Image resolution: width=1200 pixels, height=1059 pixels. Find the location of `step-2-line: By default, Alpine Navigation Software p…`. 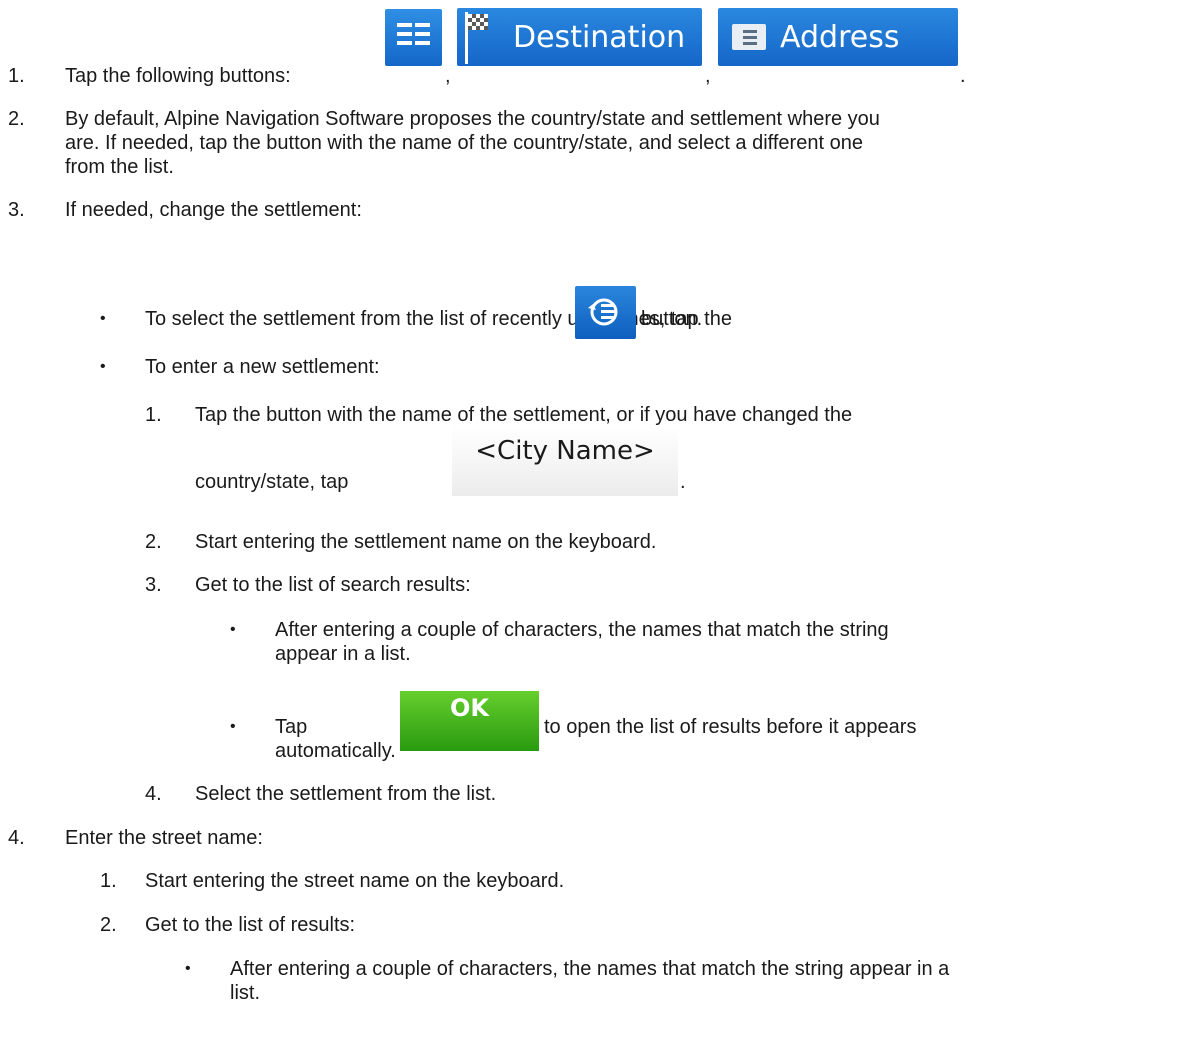

step-2-line: By default, Alpine Navigation Software p… is located at coordinates (472, 119).